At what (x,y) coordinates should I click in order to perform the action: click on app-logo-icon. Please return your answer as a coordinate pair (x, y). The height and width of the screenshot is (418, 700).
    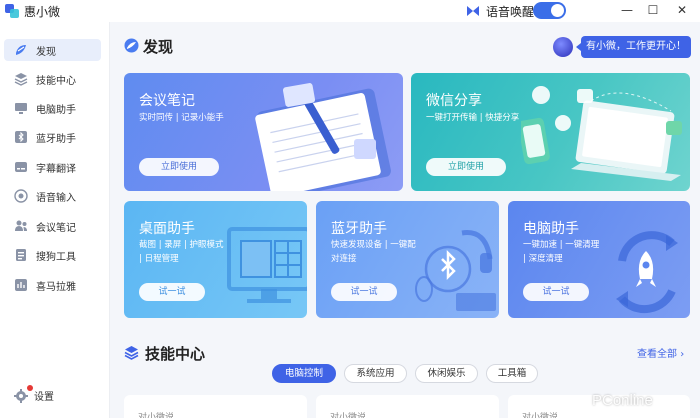
    Looking at the image, I should click on (12, 11).